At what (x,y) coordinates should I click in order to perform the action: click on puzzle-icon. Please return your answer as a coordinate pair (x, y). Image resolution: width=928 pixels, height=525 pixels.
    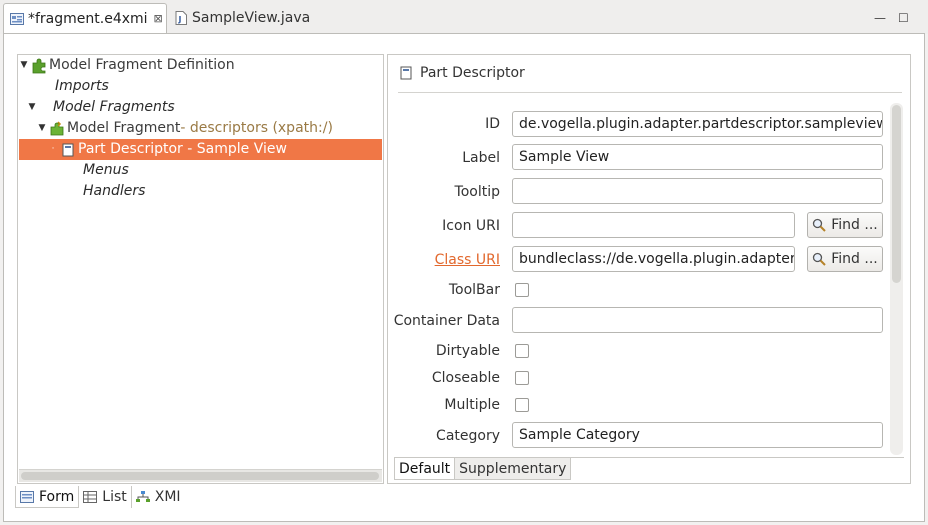
    Looking at the image, I should click on (39, 66).